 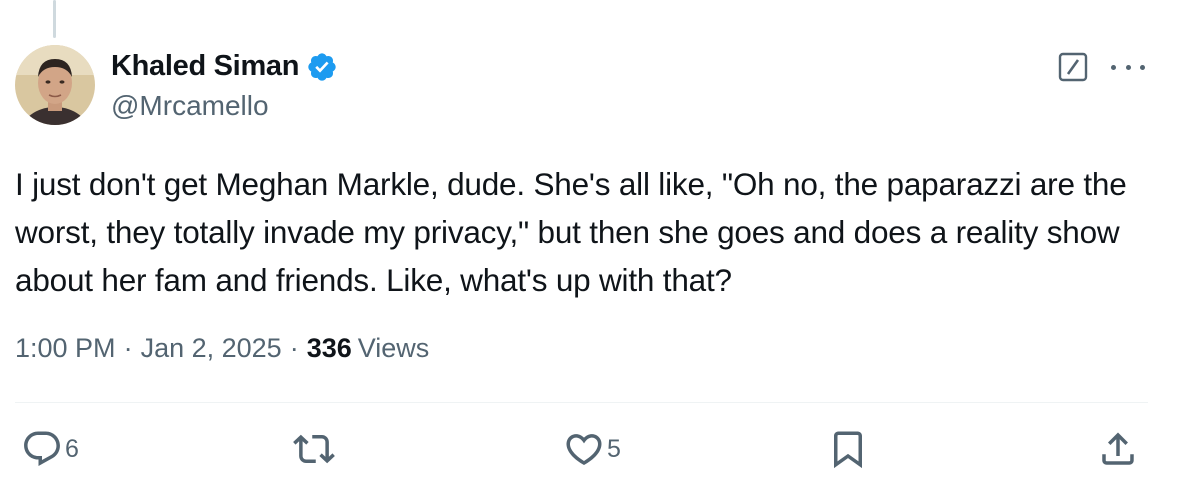 I want to click on like-icon, so click(x=584, y=449).